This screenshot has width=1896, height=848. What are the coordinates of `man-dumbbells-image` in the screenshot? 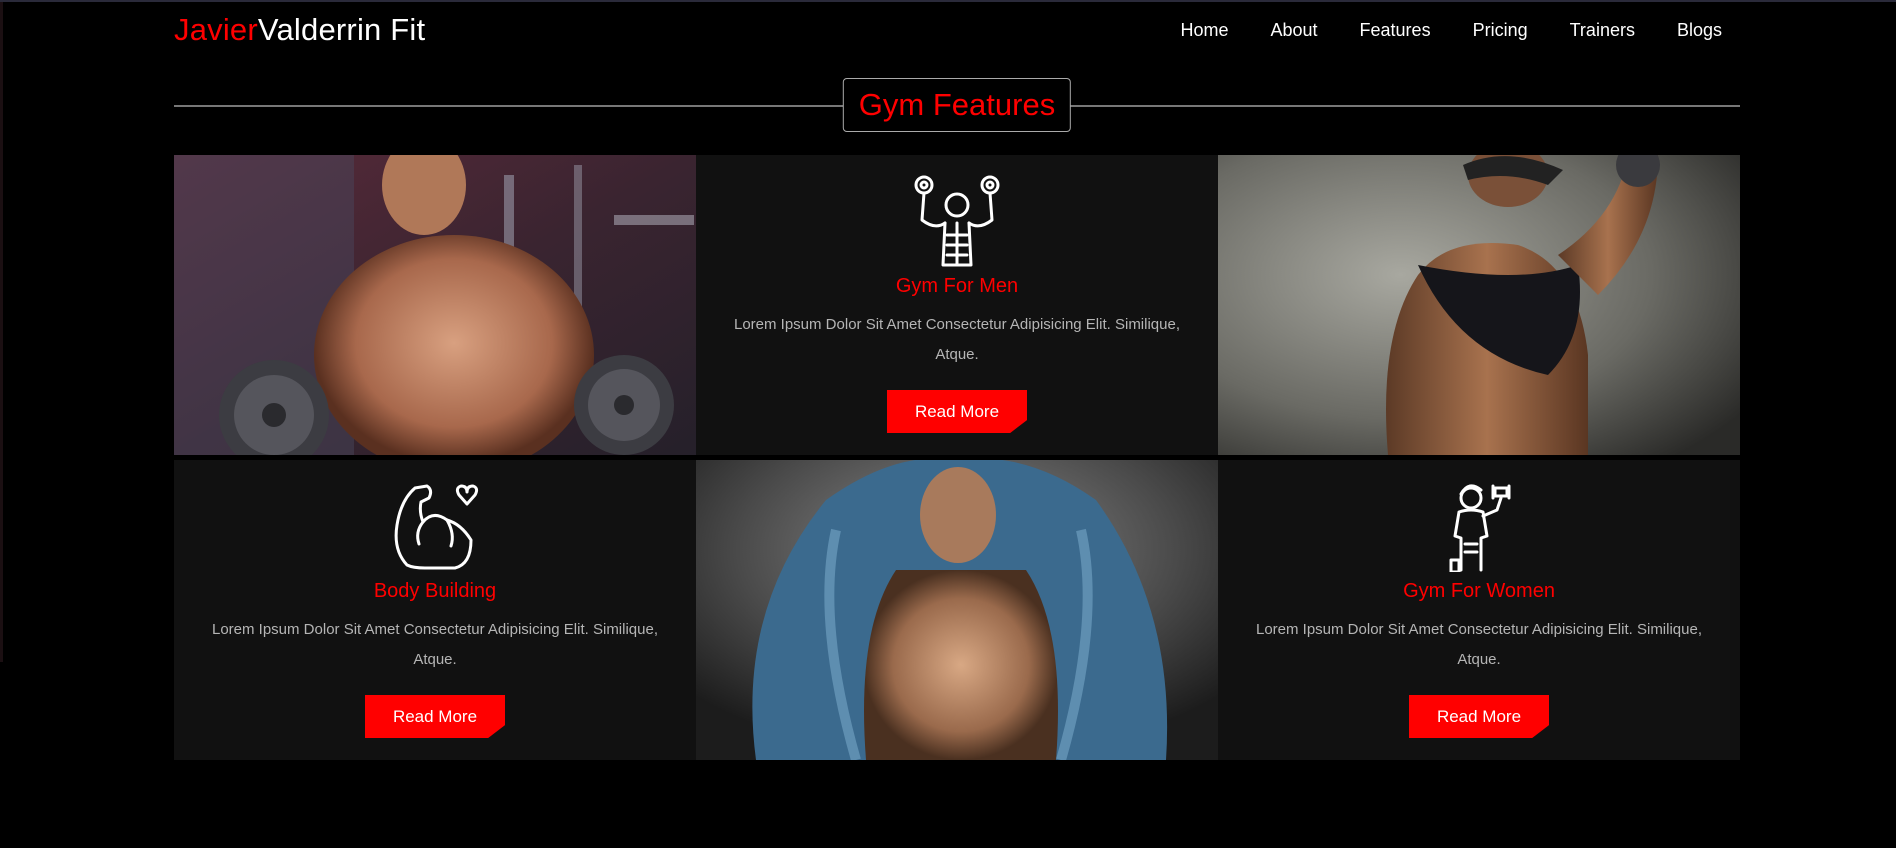 It's located at (435, 305).